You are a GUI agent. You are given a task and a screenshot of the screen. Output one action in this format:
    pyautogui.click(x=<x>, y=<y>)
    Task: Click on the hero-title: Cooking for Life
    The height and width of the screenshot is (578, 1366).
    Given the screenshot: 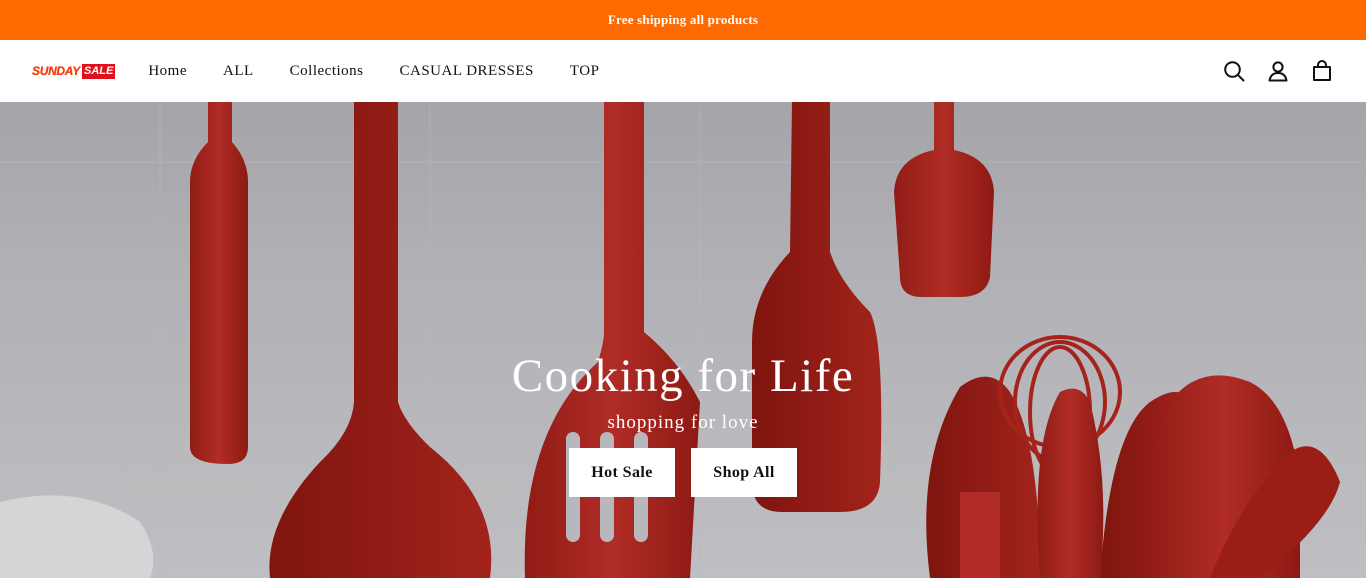 What is the action you would take?
    pyautogui.click(x=683, y=376)
    